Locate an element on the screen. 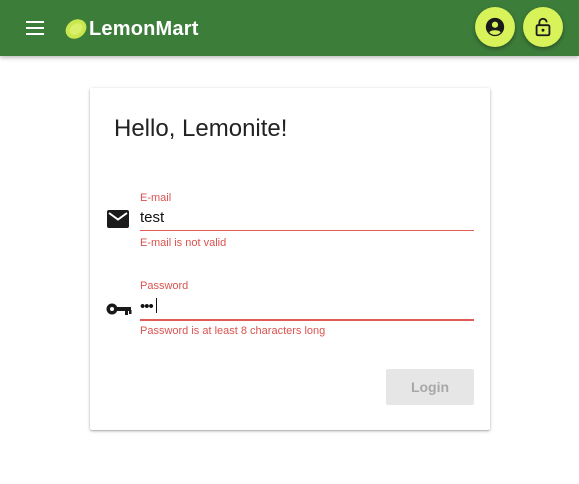 Image resolution: width=579 pixels, height=484 pixels. profile-button is located at coordinates (495, 27).